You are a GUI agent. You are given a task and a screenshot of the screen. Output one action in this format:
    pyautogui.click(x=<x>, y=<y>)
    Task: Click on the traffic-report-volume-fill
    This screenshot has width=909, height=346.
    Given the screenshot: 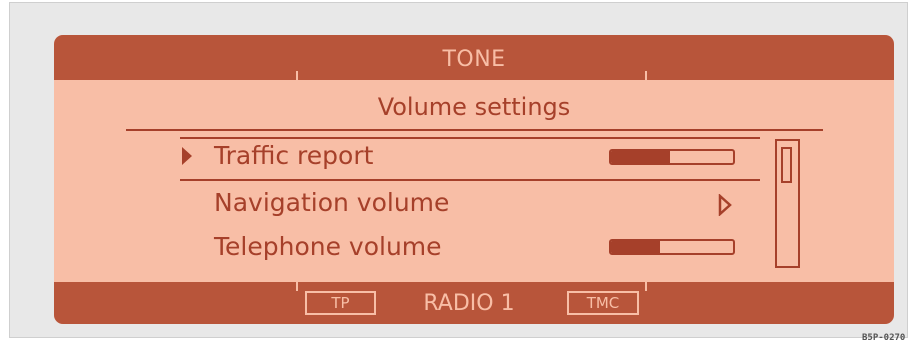 What is the action you would take?
    pyautogui.click(x=640, y=157)
    